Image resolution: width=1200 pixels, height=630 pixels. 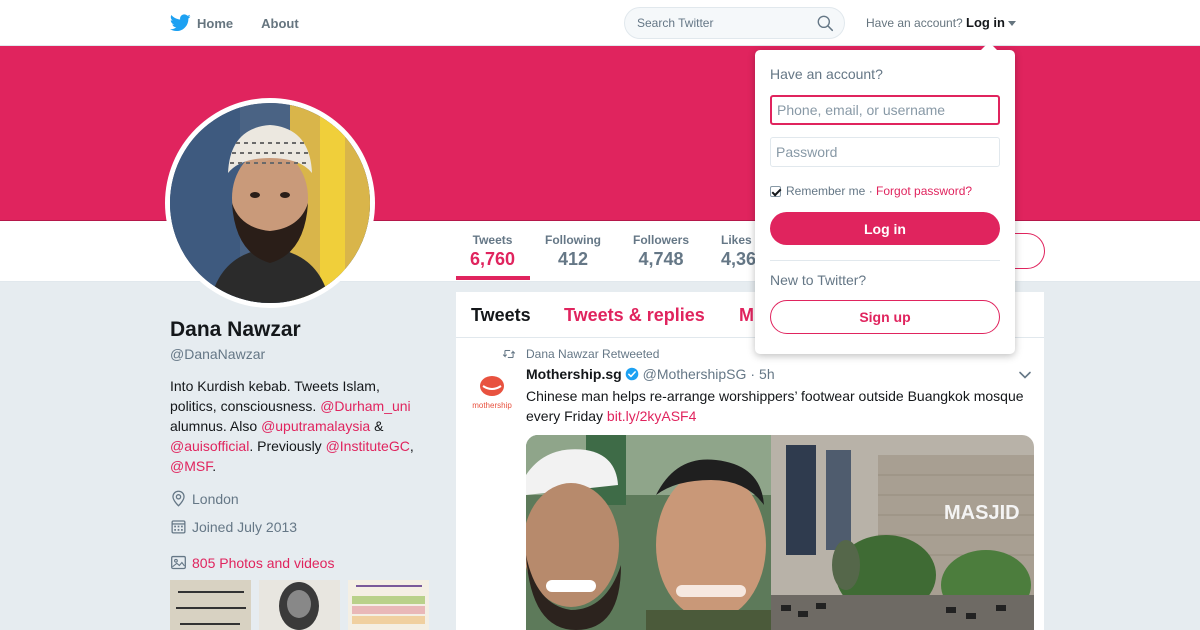 I want to click on bio-mention-uputra: @uputramalaysia, so click(x=315, y=426).